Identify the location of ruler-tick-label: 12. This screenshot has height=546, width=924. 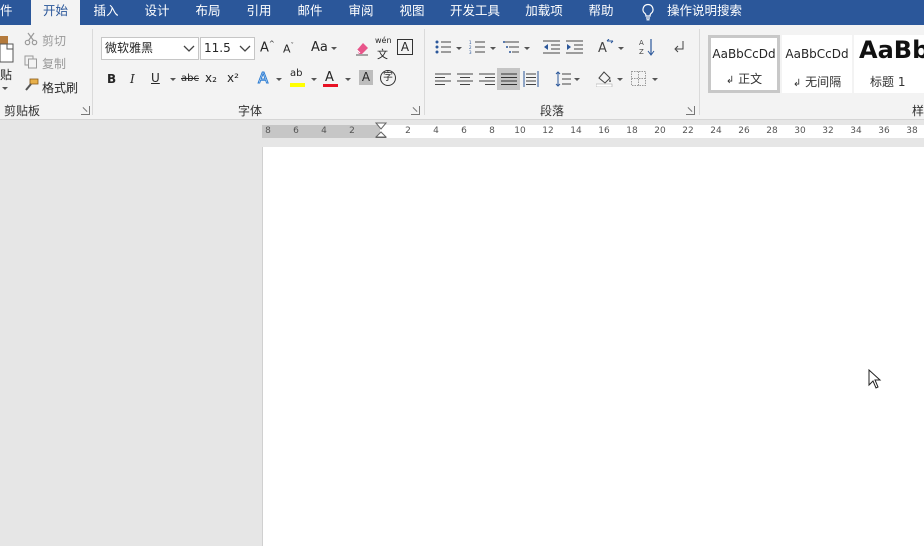
(548, 131).